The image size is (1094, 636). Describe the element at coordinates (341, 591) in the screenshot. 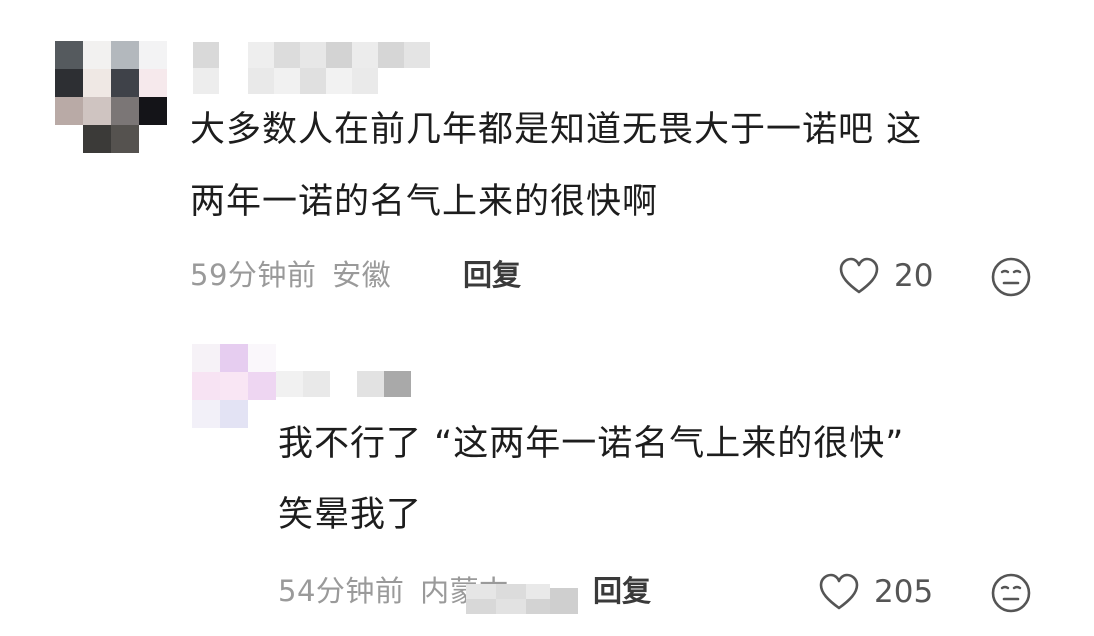

I see `comment-time: 54分钟前` at that location.